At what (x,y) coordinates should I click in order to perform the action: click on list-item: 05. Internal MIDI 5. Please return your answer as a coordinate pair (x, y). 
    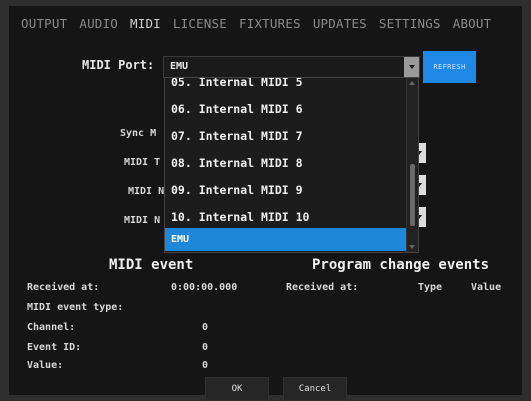
    Looking at the image, I should click on (286, 85).